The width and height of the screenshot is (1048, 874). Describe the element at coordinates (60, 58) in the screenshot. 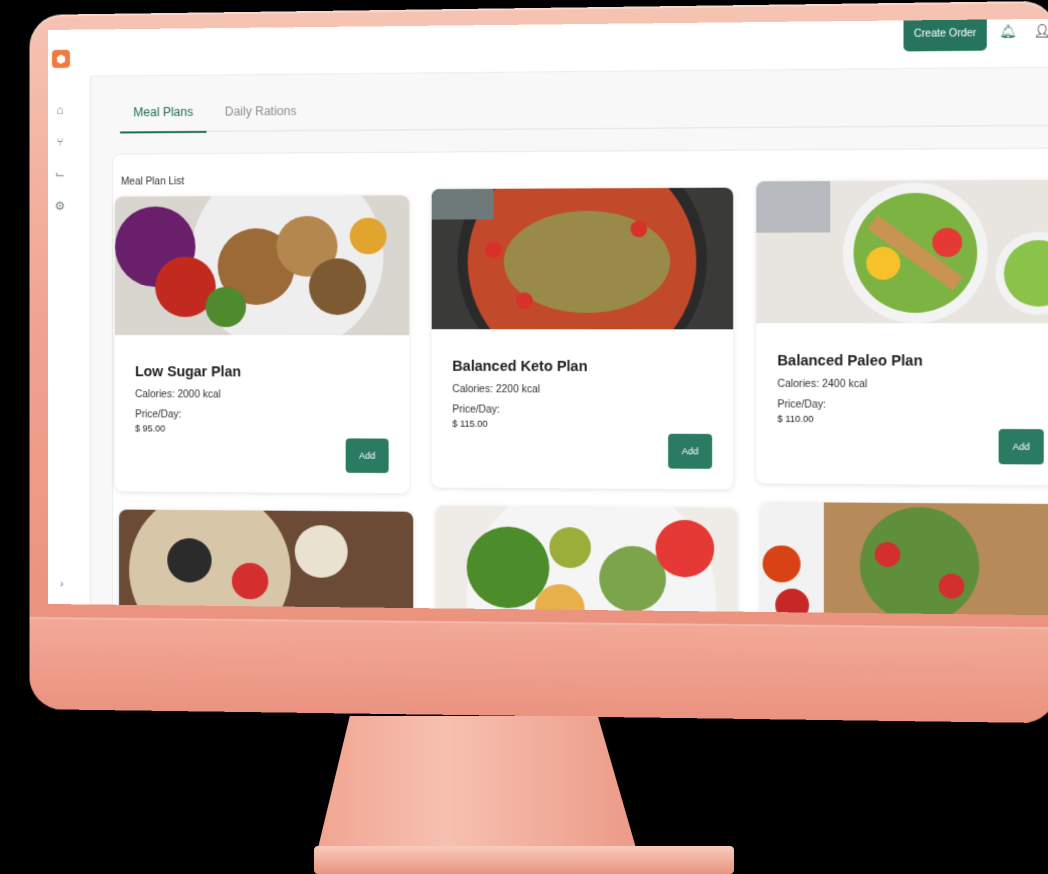

I see `logo-icon: ⬢` at that location.